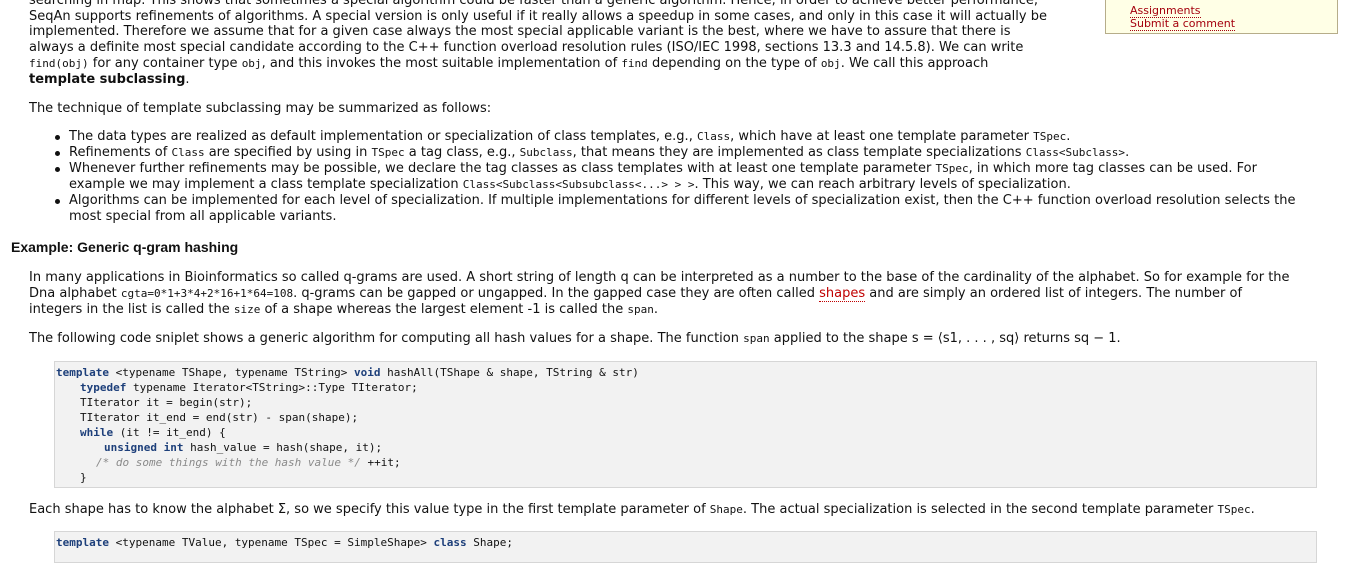 This screenshot has height=563, width=1349. I want to click on assignments-link: Assignments, so click(1165, 11).